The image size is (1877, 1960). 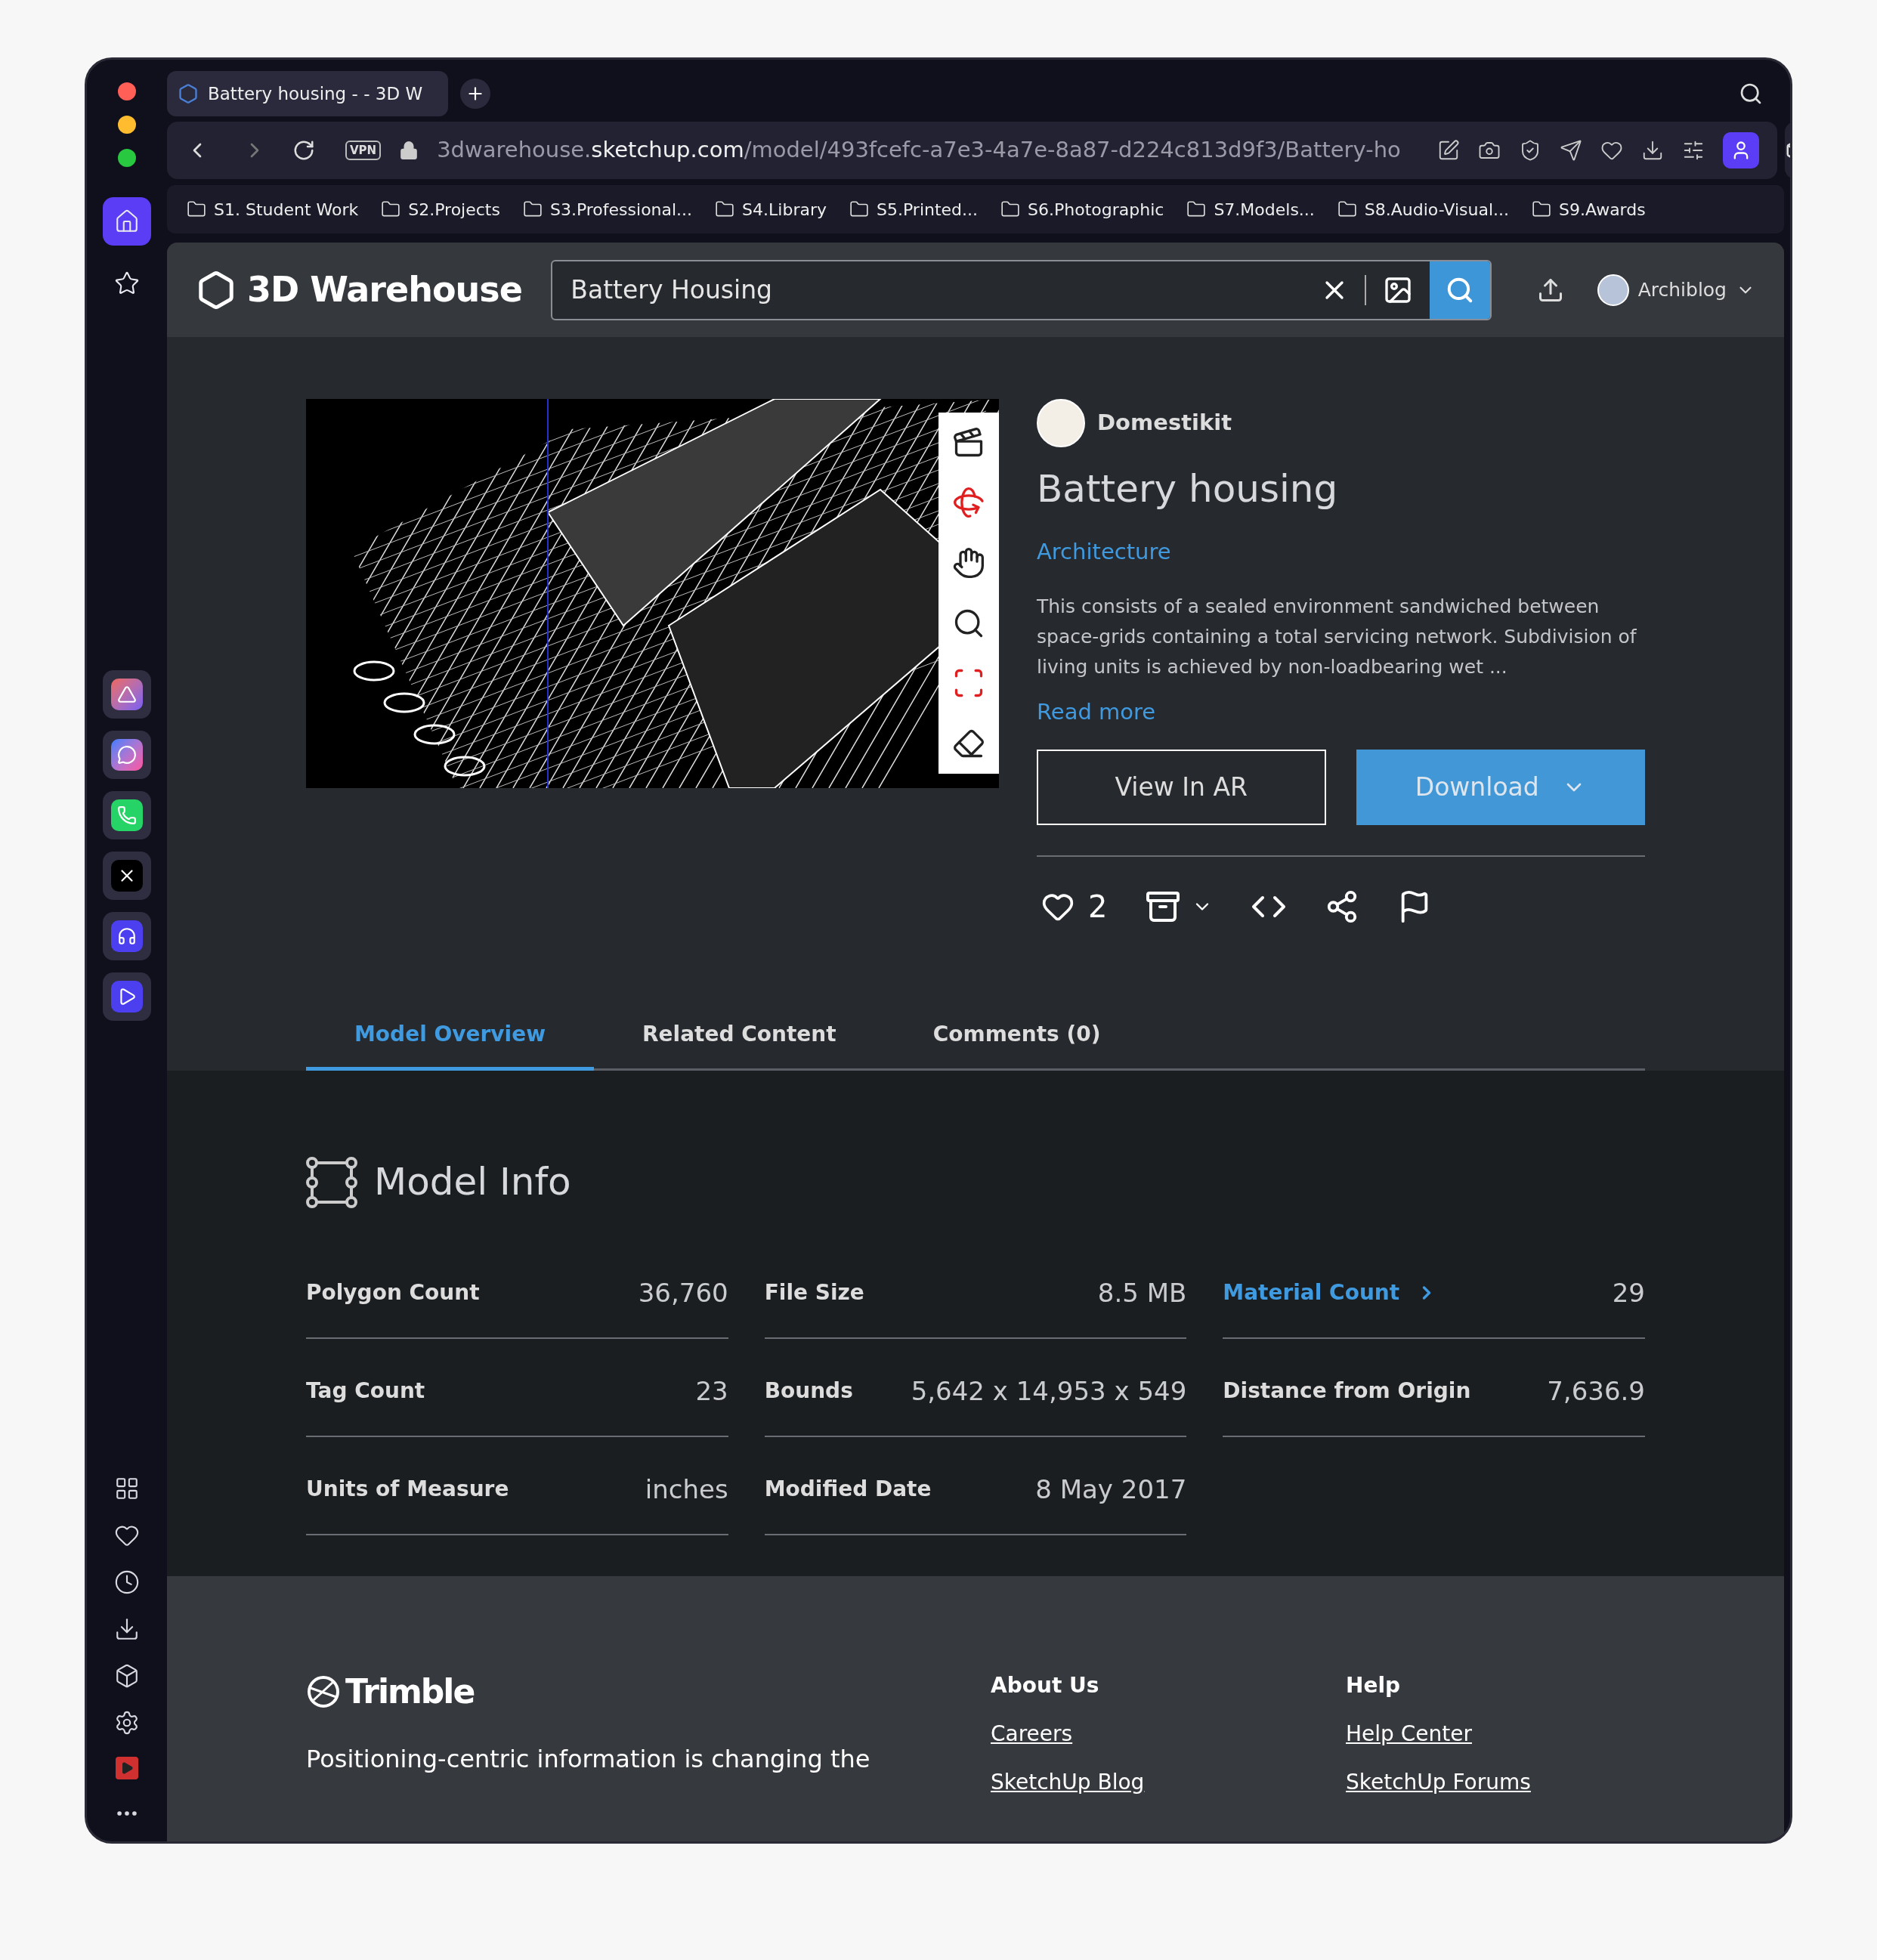 I want to click on info-label: Distance from Origin, so click(x=1347, y=1391).